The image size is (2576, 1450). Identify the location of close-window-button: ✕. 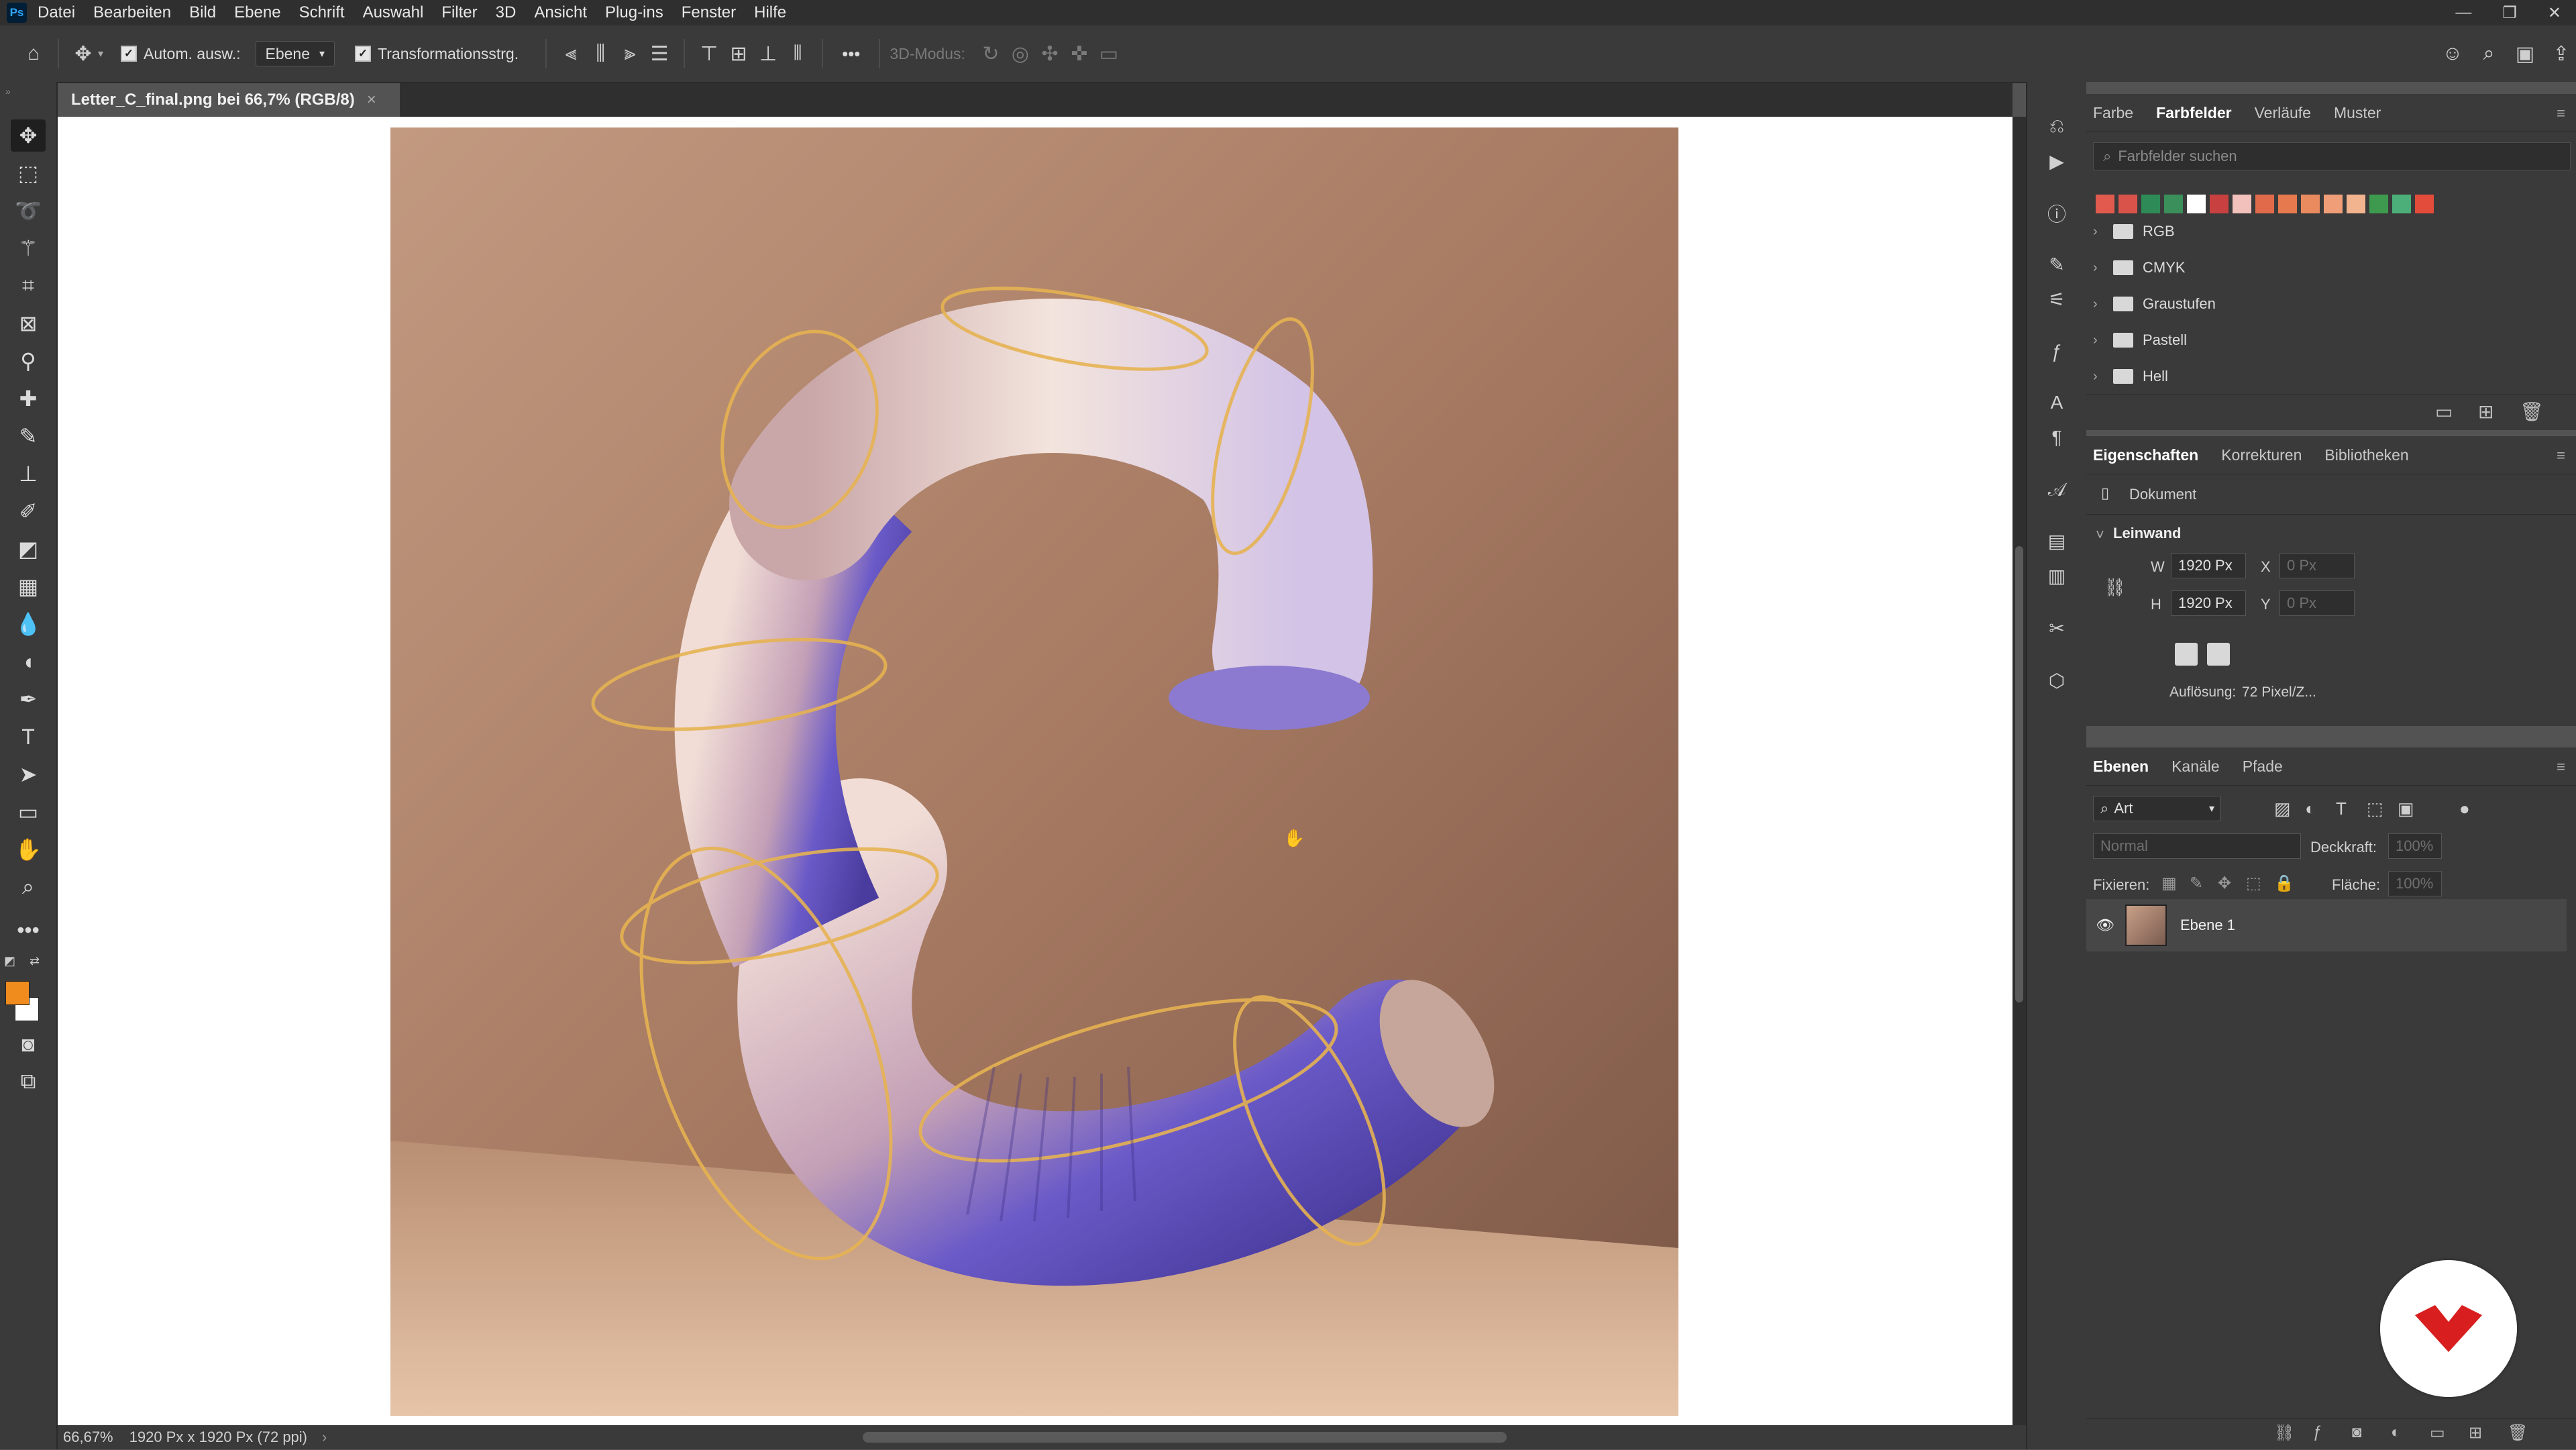
(2554, 13).